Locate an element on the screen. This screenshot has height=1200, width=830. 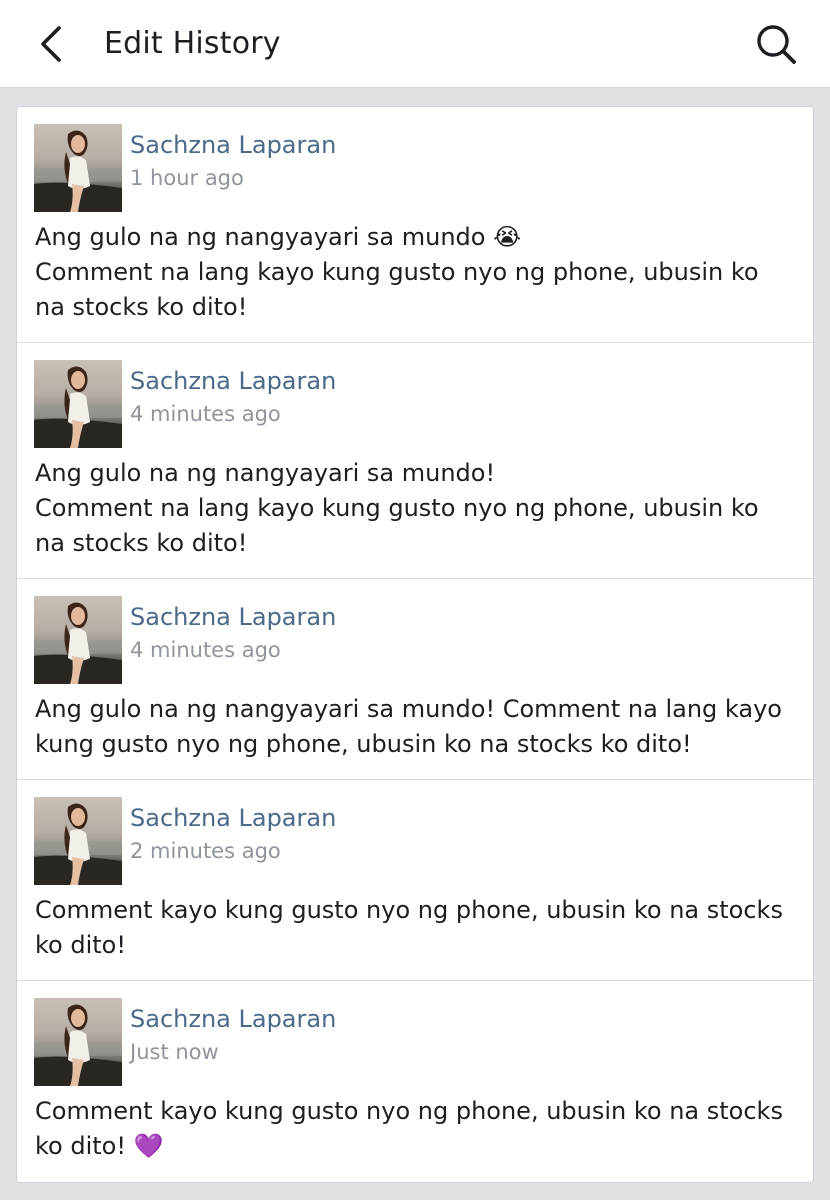
search-button is located at coordinates (776, 44).